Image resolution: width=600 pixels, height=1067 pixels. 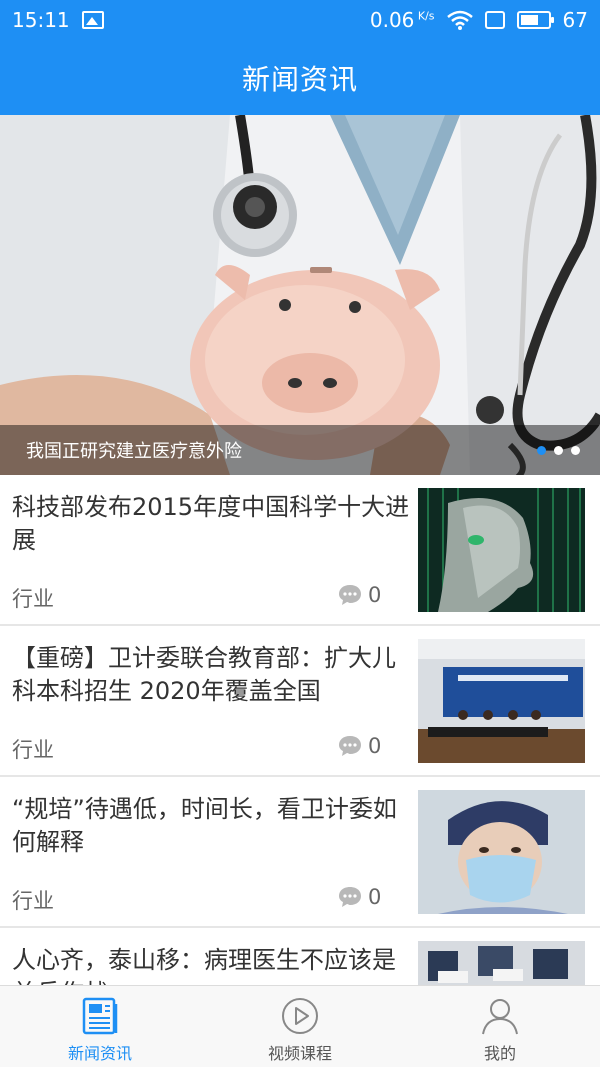 I want to click on status-time: 15:11, so click(x=41, y=20).